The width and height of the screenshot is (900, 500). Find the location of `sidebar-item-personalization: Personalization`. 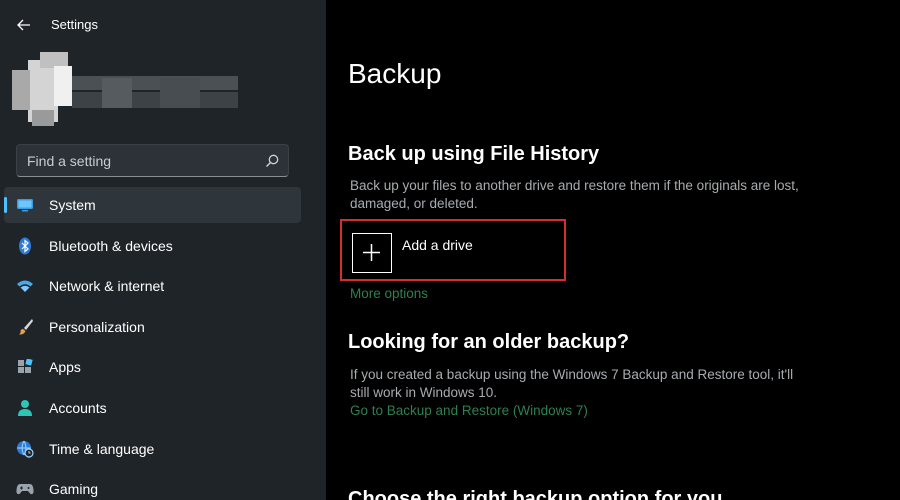

sidebar-item-personalization: Personalization is located at coordinates (152, 327).